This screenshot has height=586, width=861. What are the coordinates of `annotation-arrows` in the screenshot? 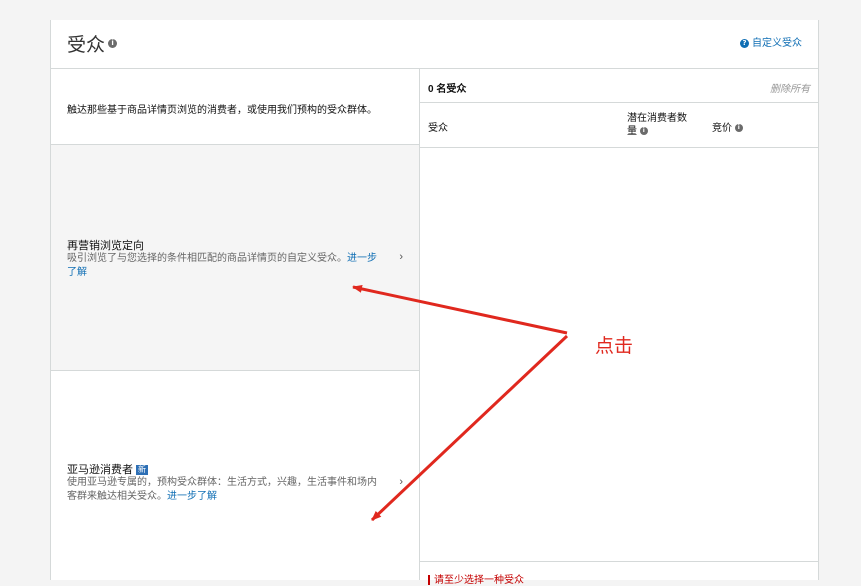 It's located at (460, 403).